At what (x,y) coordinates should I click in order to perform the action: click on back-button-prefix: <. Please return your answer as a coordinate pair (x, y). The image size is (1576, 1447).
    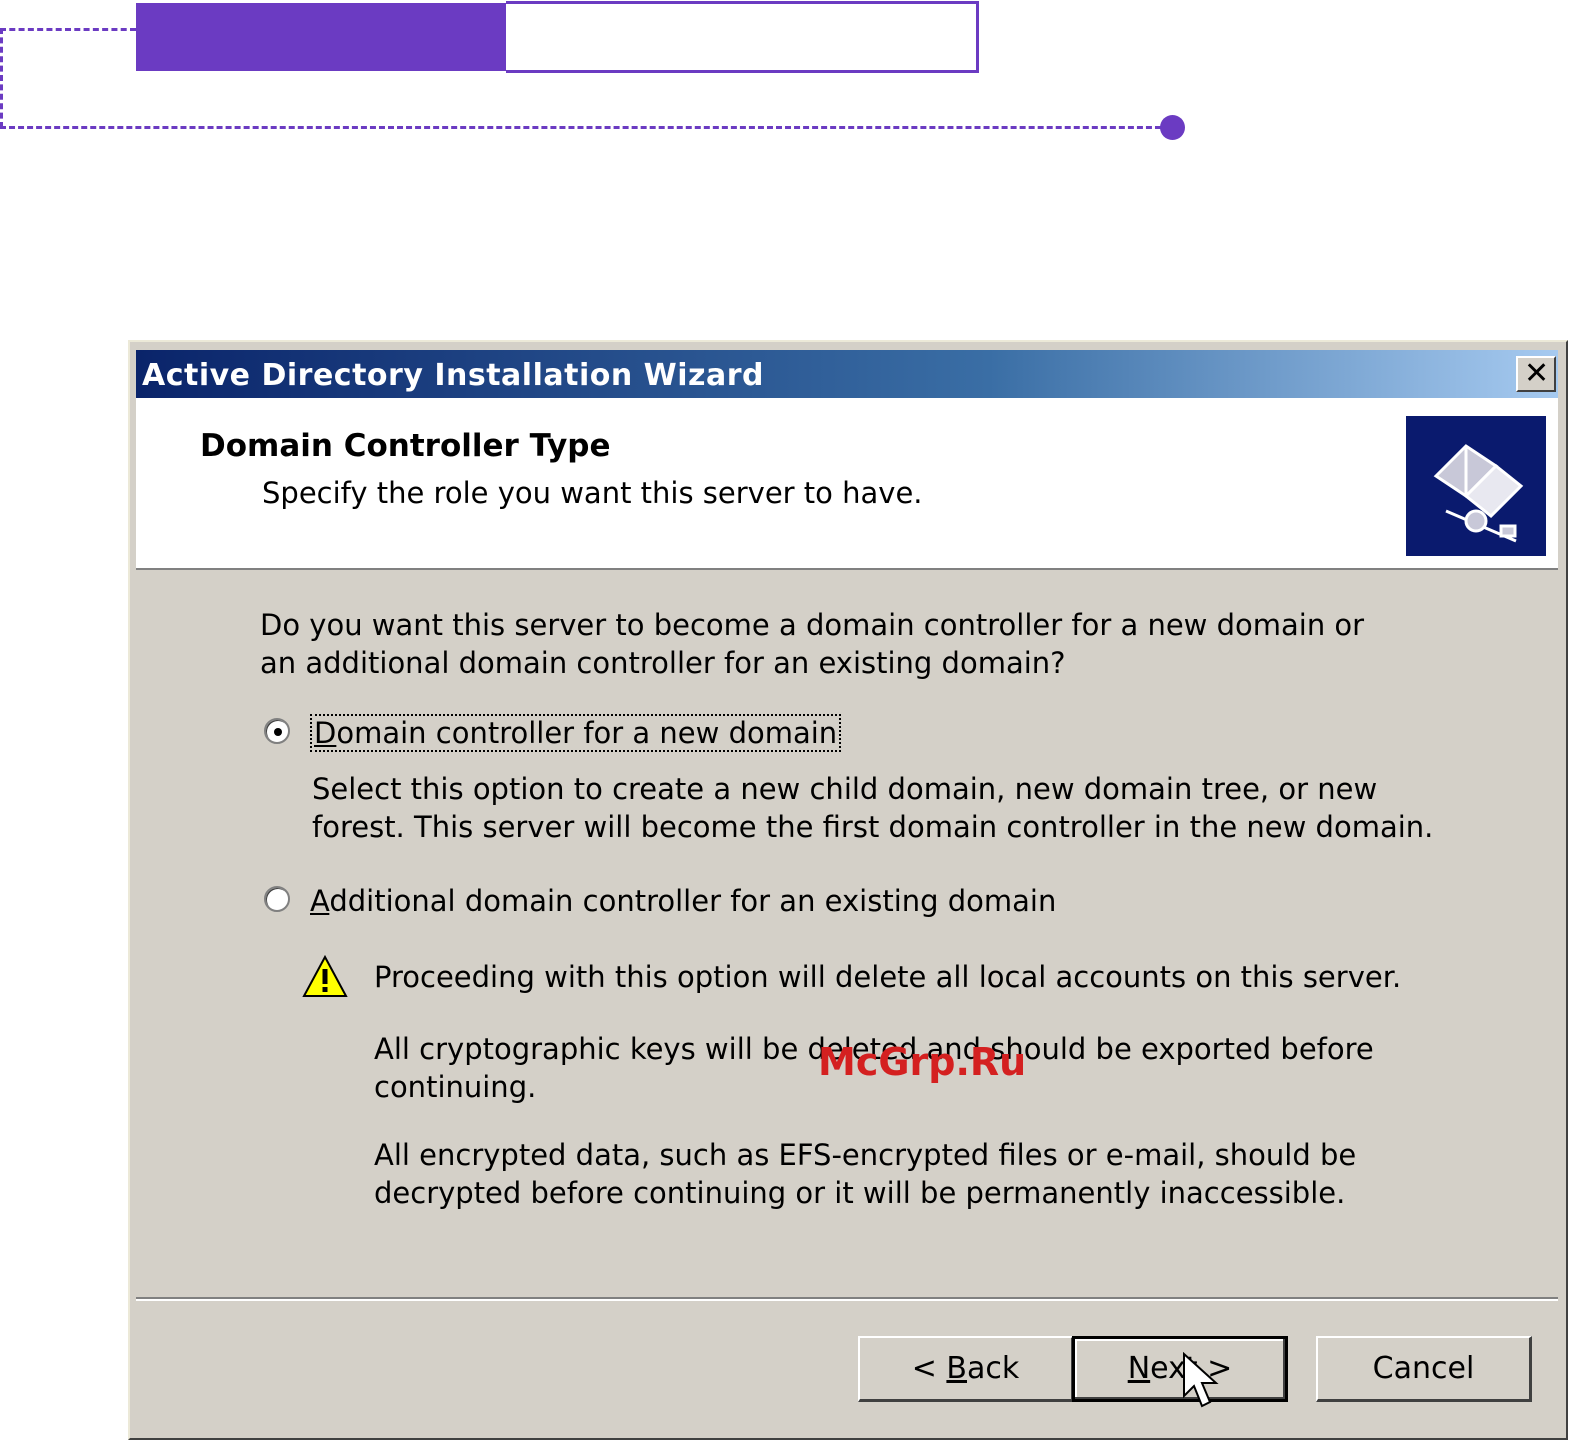
    Looking at the image, I should click on (929, 1368).